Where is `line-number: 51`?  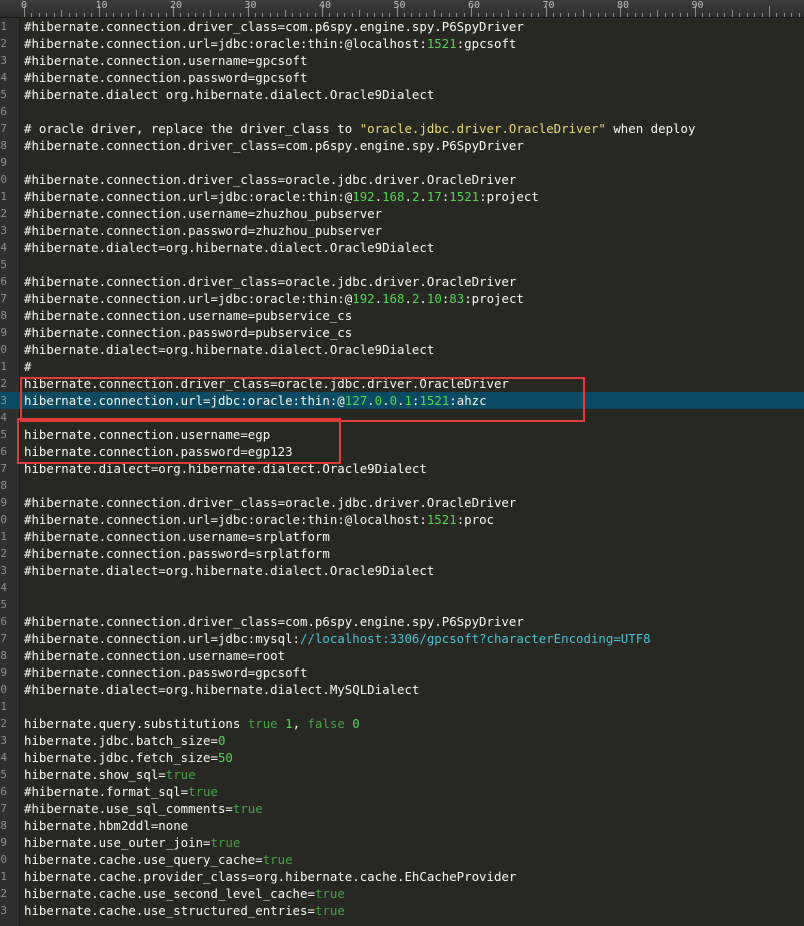
line-number: 51 is located at coordinates (3, 876).